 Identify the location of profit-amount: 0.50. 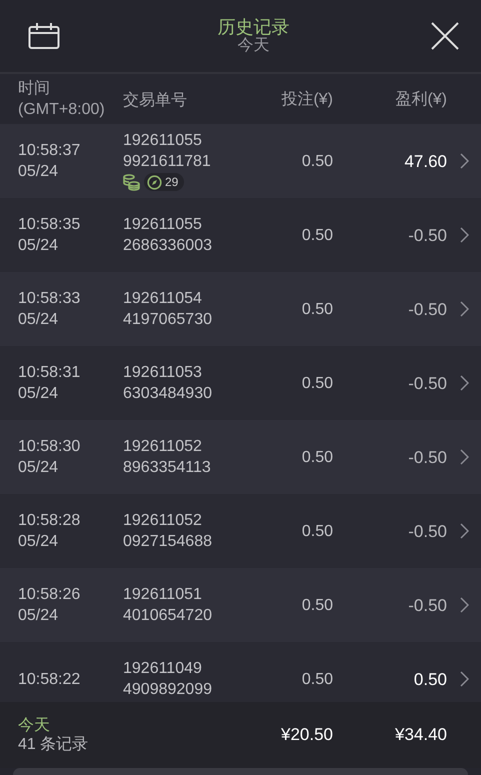
(430, 679).